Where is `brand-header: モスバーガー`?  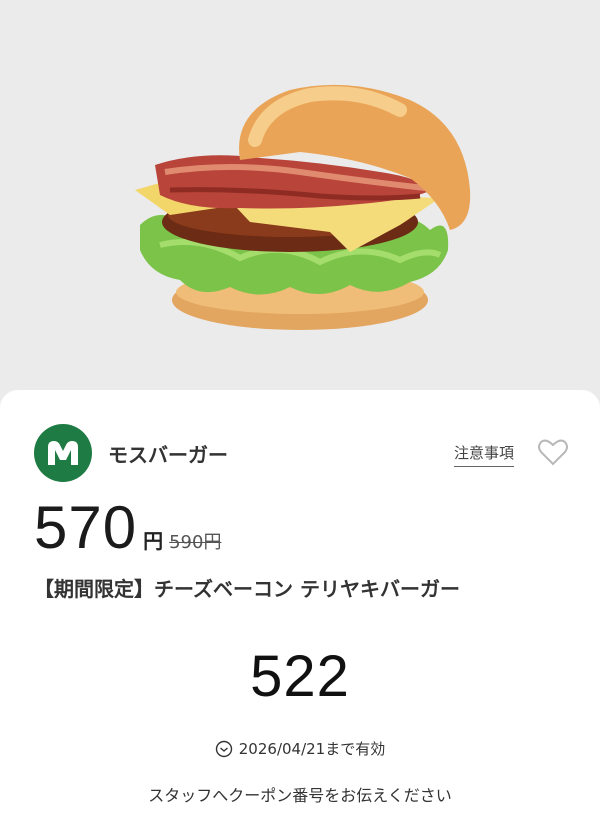
brand-header: モスバーガー is located at coordinates (131, 453).